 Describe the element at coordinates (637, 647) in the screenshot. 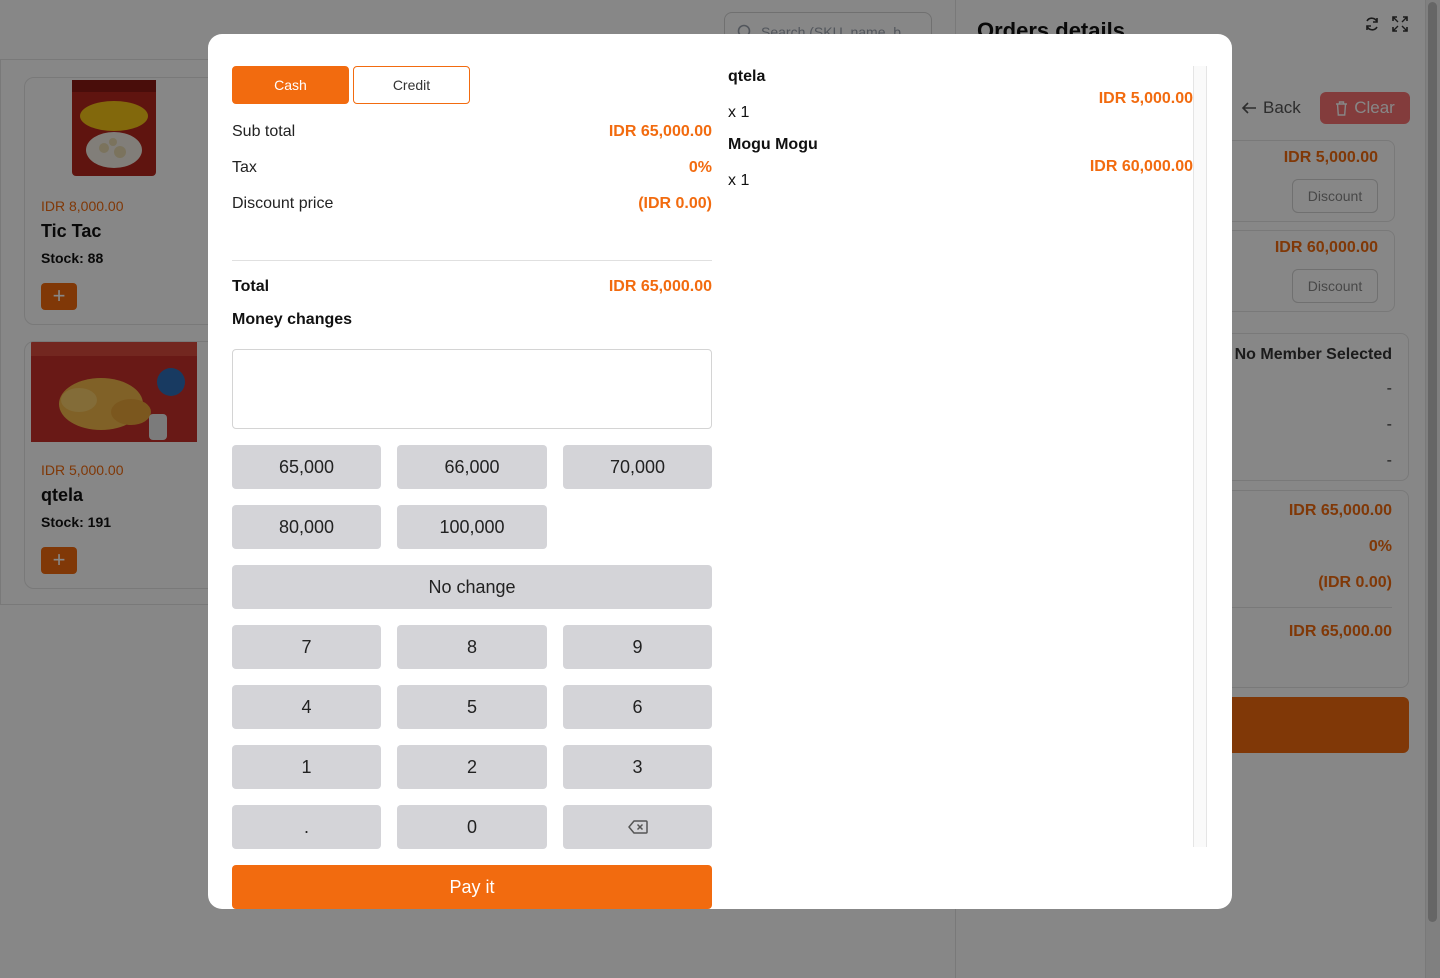

I see `keypad-key: 9` at that location.